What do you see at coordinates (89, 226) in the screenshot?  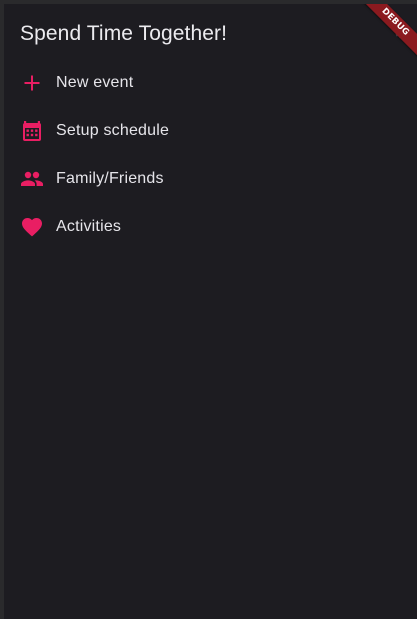 I see `menu-item-label: Activities` at bounding box center [89, 226].